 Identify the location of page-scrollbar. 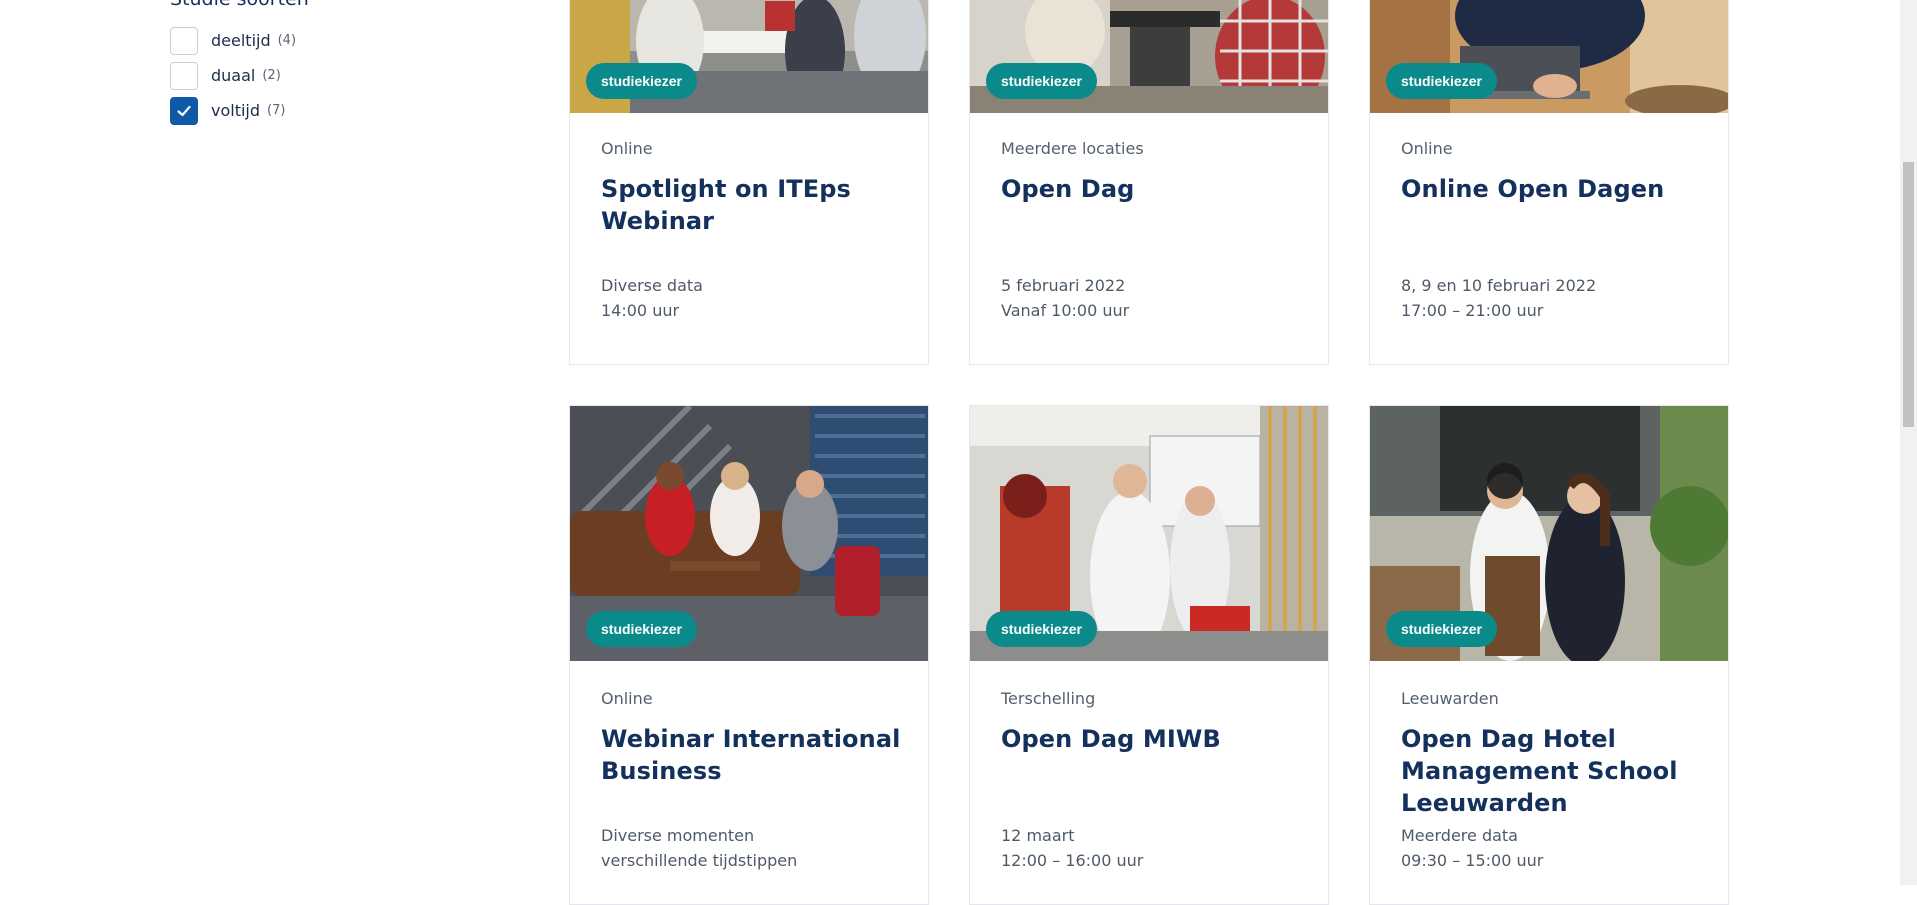
(1908, 442).